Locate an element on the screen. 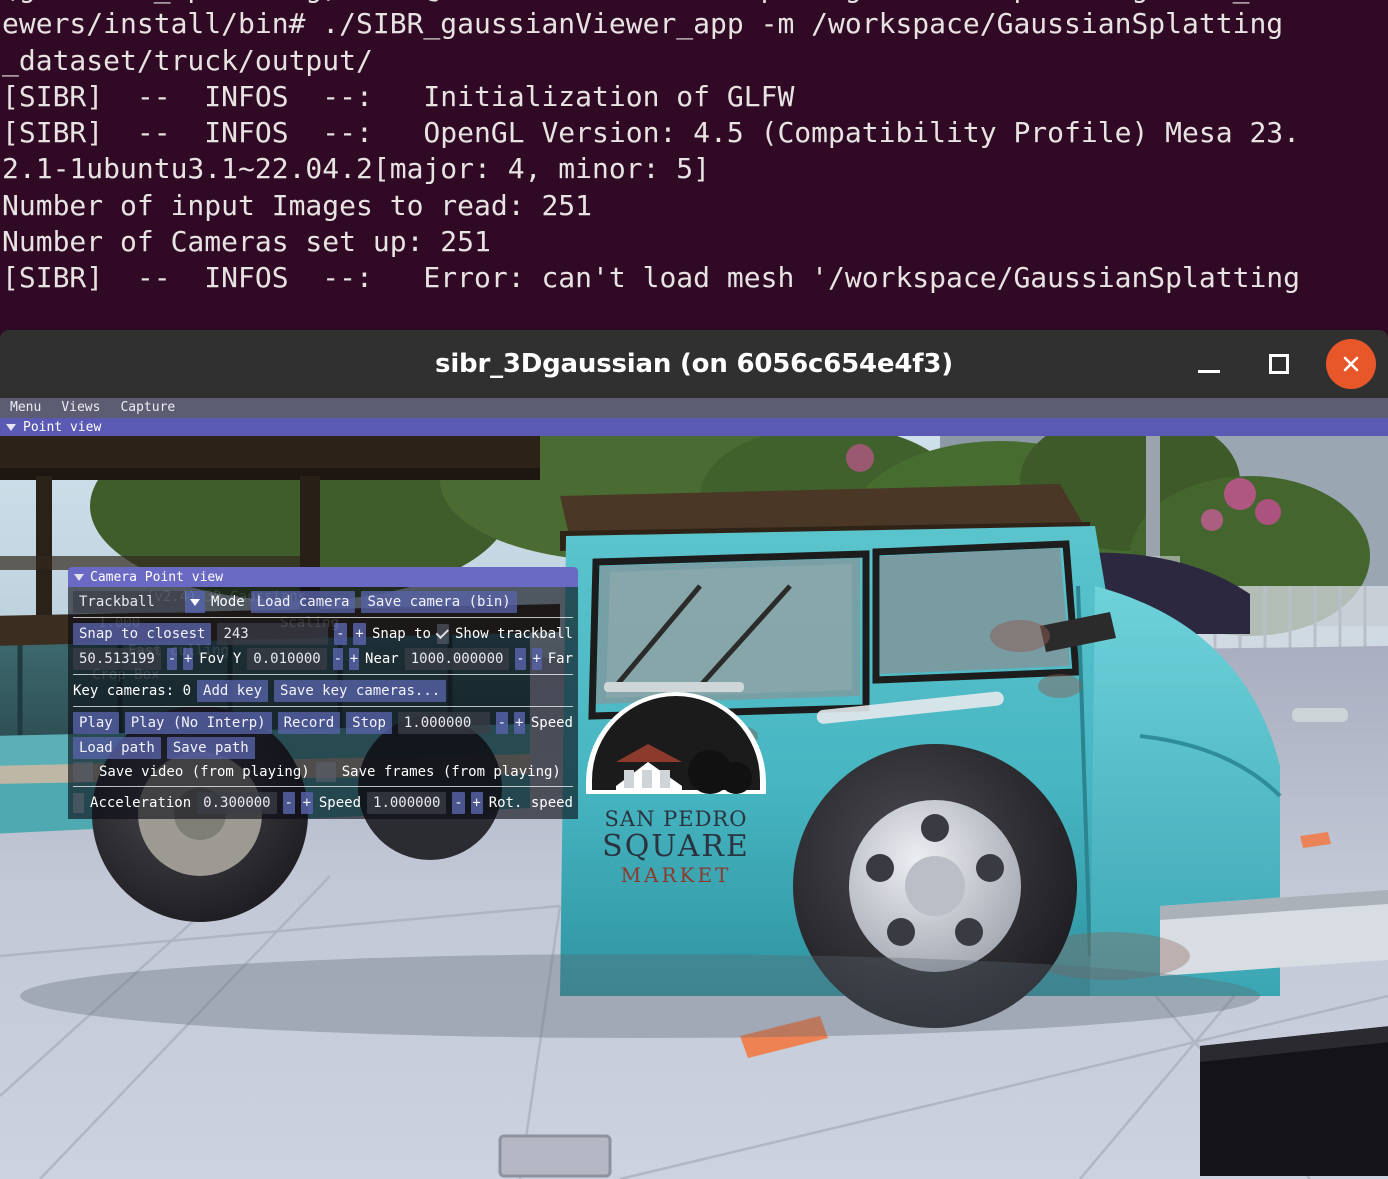  show-trackball-label: Show trackball is located at coordinates (513, 634).